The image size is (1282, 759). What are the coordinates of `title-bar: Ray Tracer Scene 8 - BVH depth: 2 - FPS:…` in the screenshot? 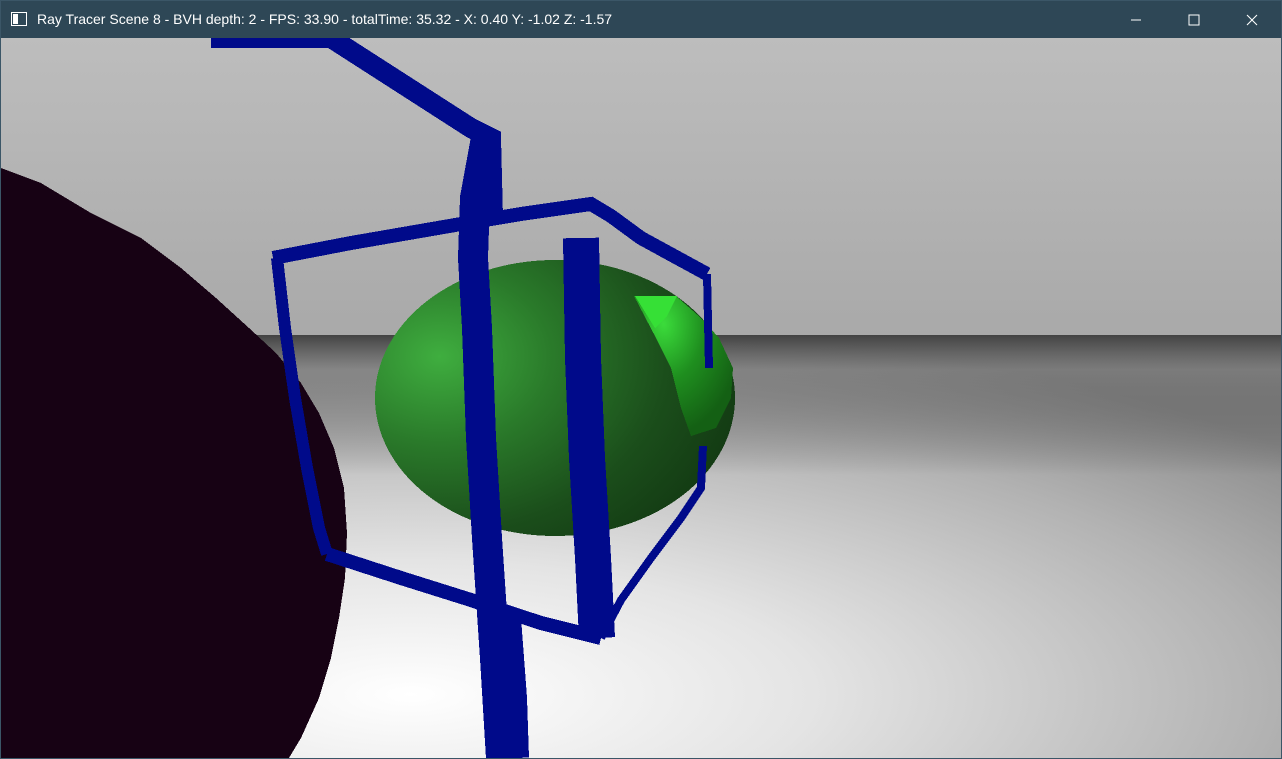 It's located at (641, 19).